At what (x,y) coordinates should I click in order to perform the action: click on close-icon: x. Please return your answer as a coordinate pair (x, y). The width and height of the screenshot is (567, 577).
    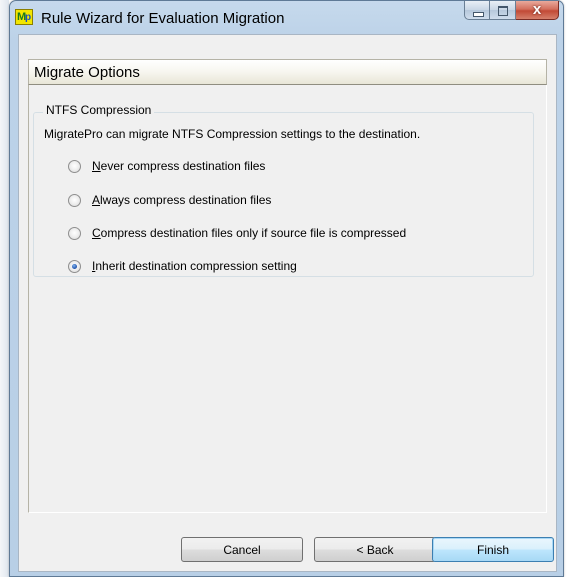
    Looking at the image, I should click on (537, 9).